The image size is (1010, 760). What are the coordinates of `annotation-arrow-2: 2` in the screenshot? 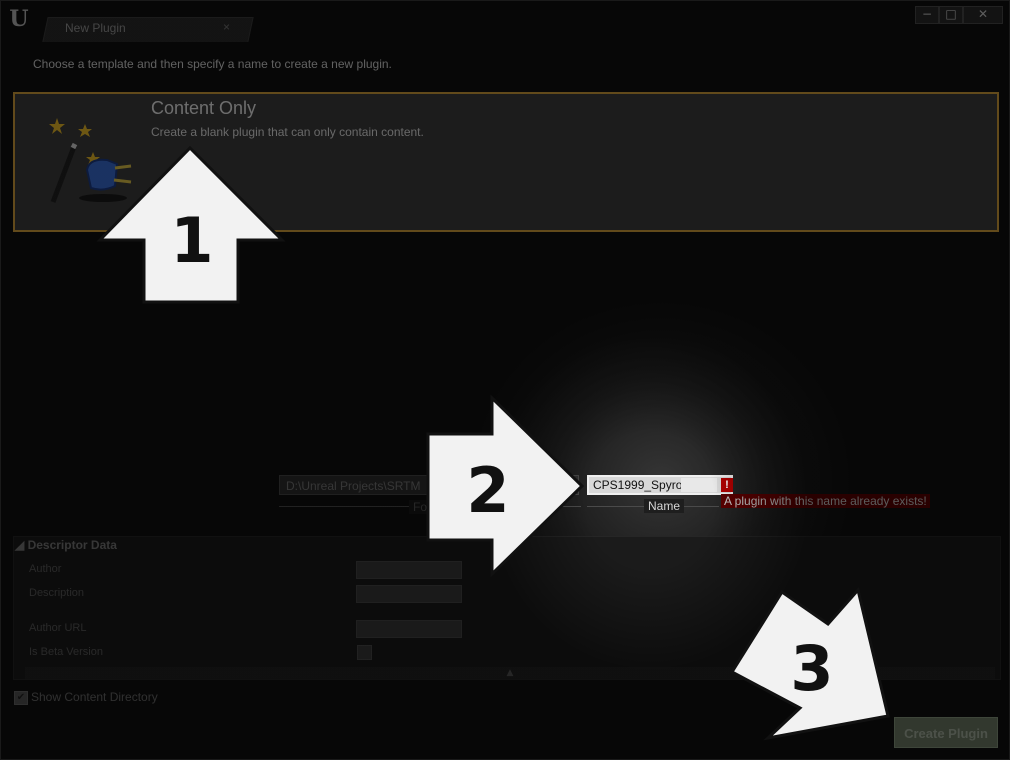 It's located at (505, 486).